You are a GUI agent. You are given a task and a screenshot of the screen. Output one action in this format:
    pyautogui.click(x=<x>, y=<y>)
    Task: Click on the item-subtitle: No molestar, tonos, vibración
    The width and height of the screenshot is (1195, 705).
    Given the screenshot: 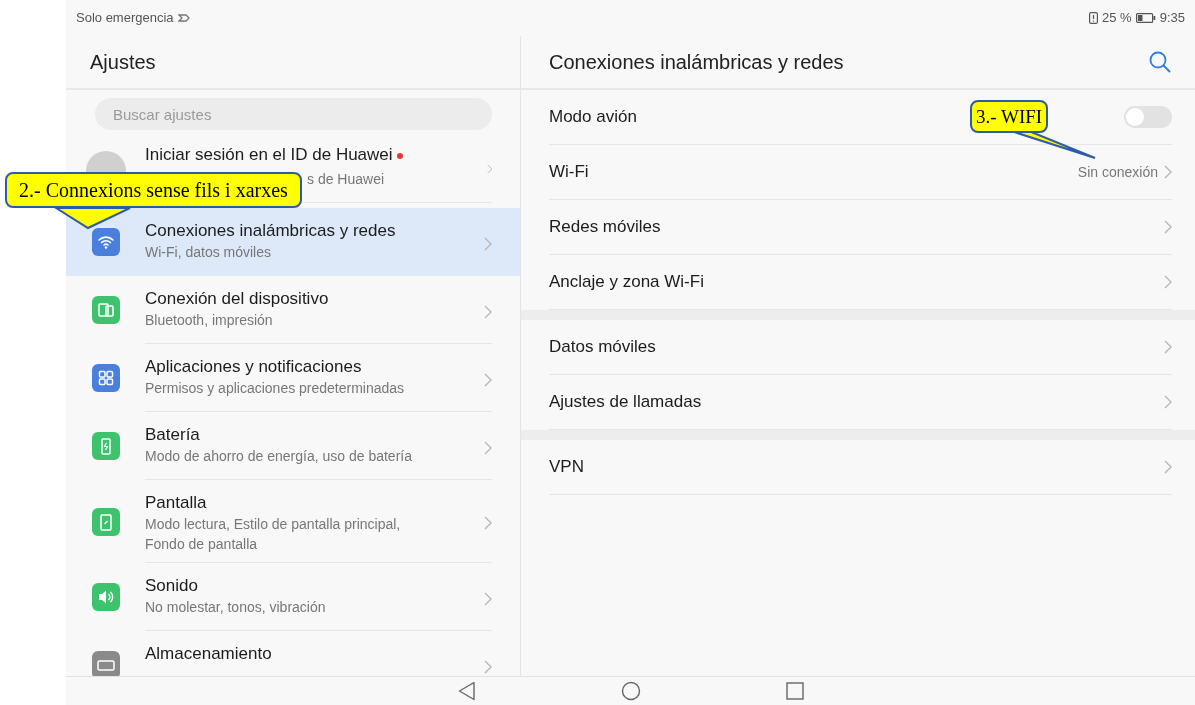 What is the action you would take?
    pyautogui.click(x=236, y=607)
    